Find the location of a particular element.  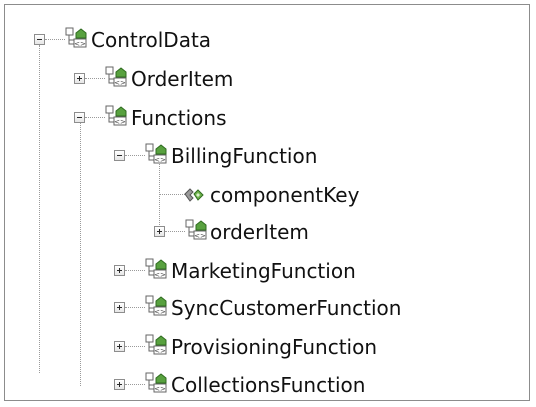

tree-node-label: orderItem is located at coordinates (259, 232).